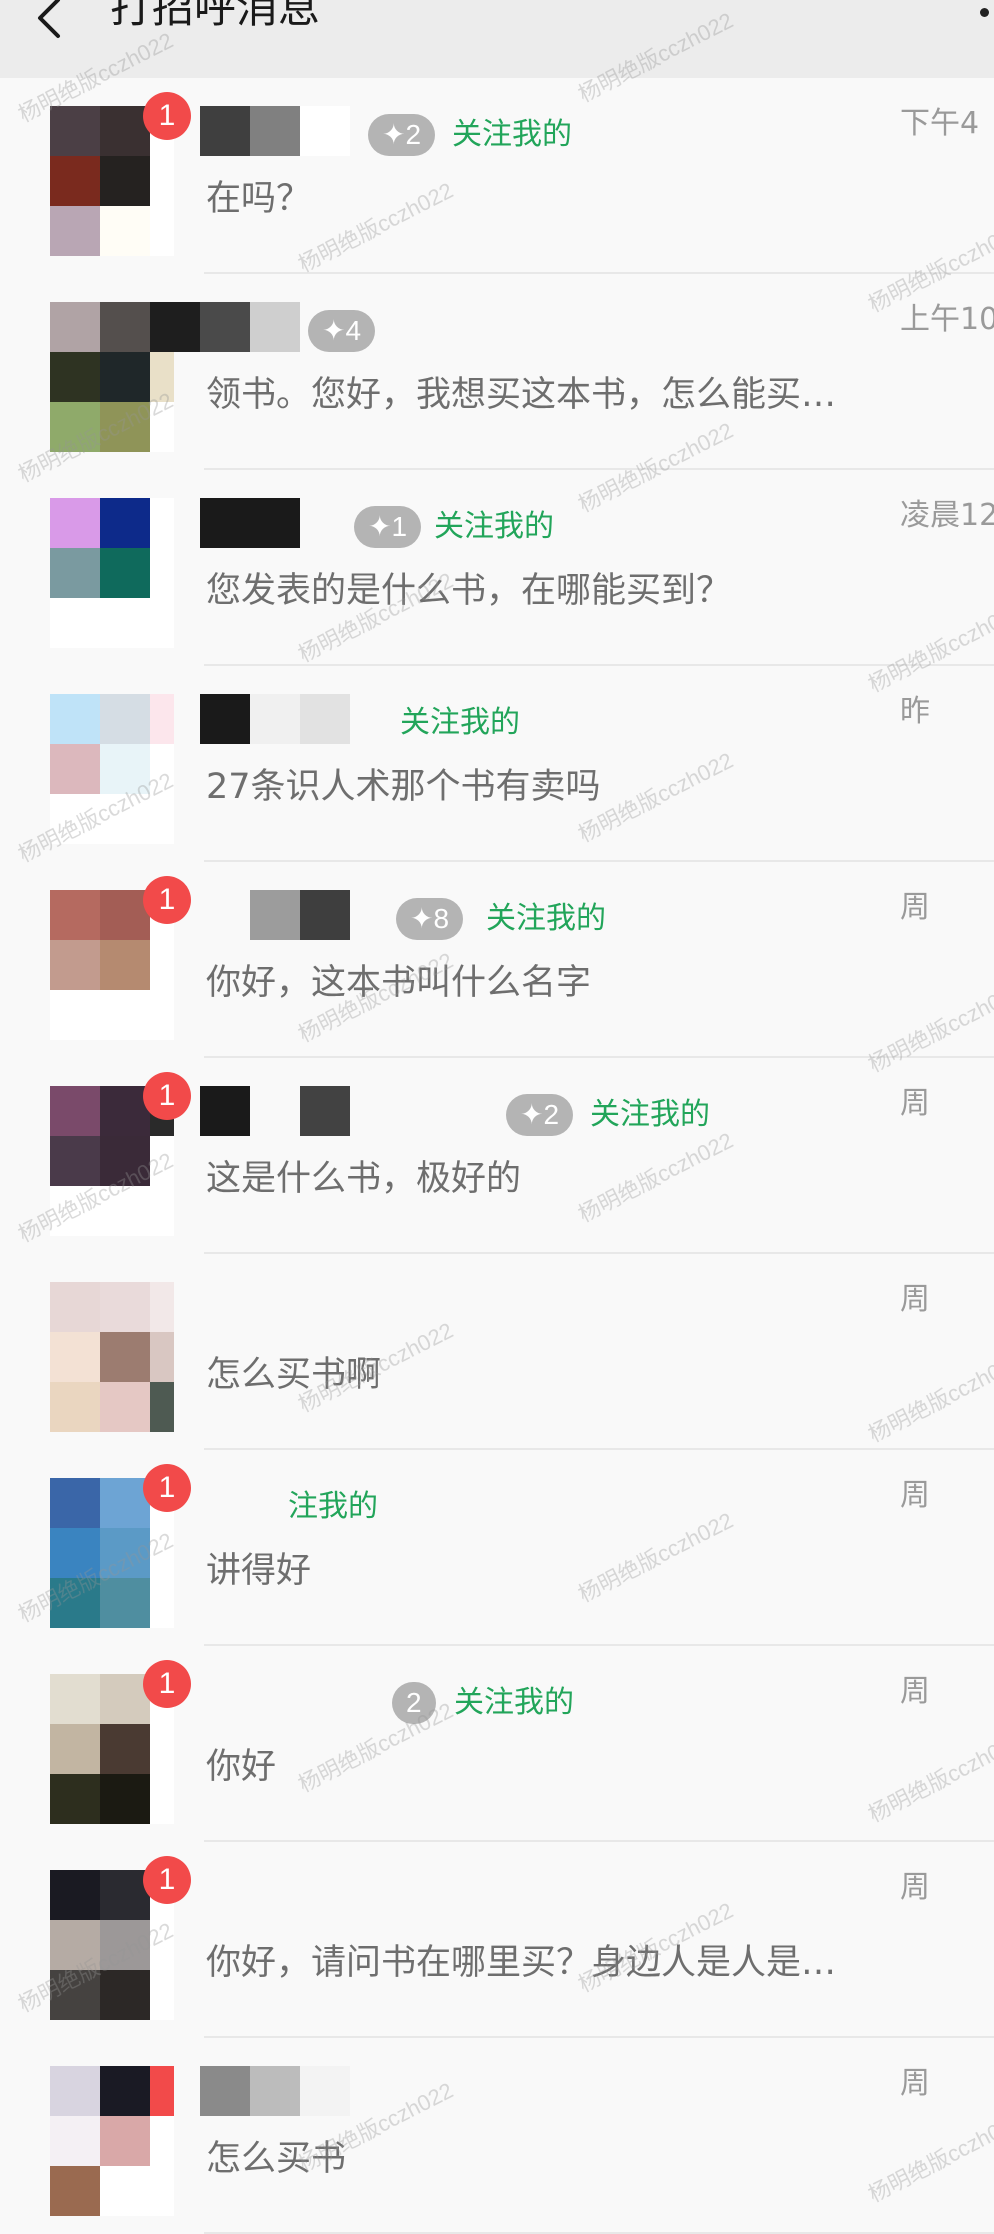 The height and width of the screenshot is (2234, 994). I want to click on message-preview: 怎么买书, so click(276, 2159).